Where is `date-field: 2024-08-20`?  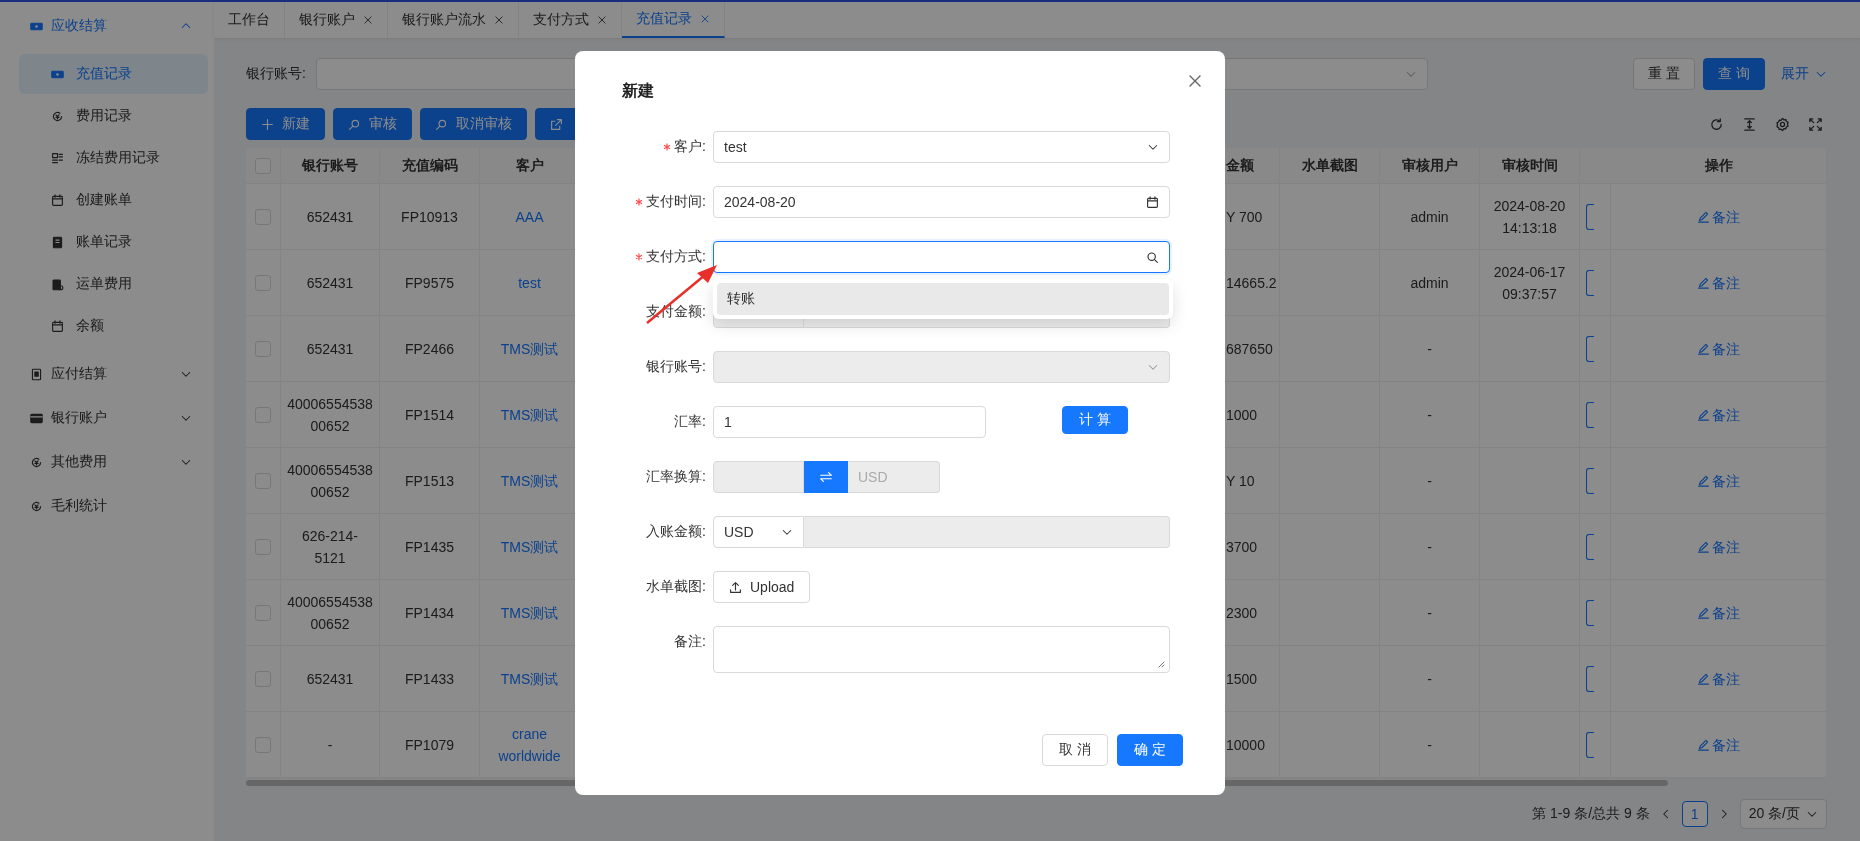 date-field: 2024-08-20 is located at coordinates (941, 202).